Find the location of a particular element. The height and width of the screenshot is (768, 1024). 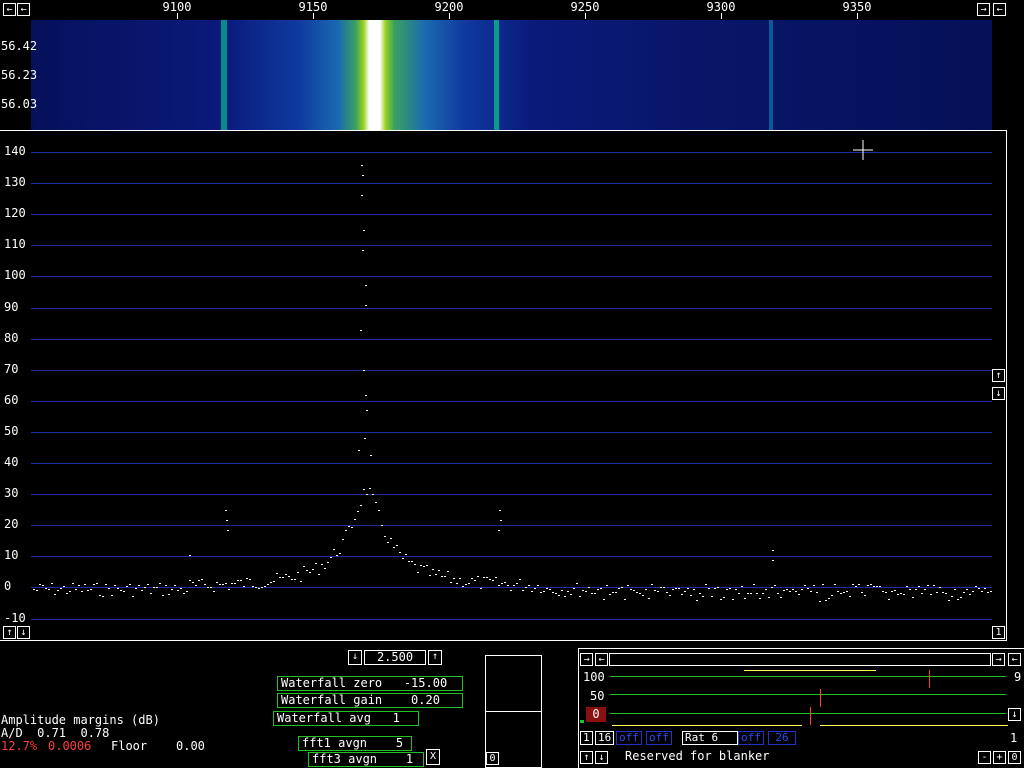

blanker-right-bottom-label: 1 is located at coordinates (1014, 738).